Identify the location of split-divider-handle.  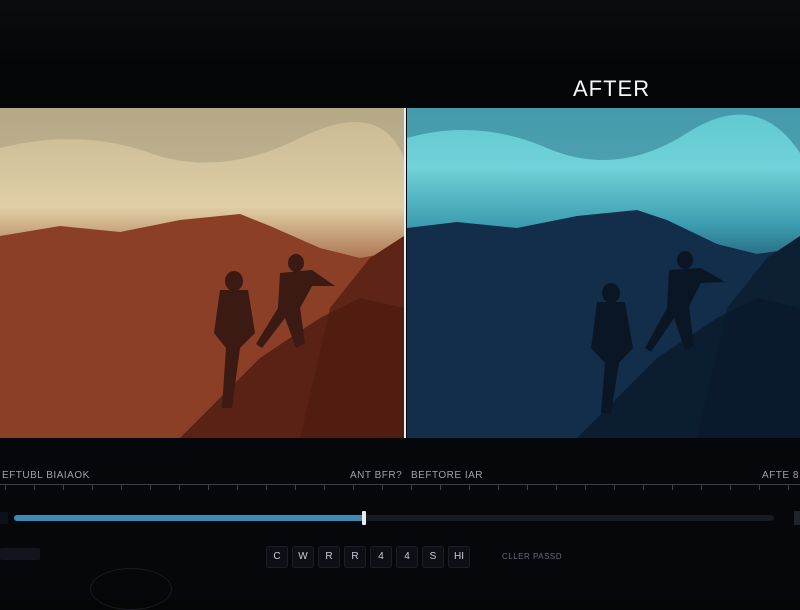
(405, 298).